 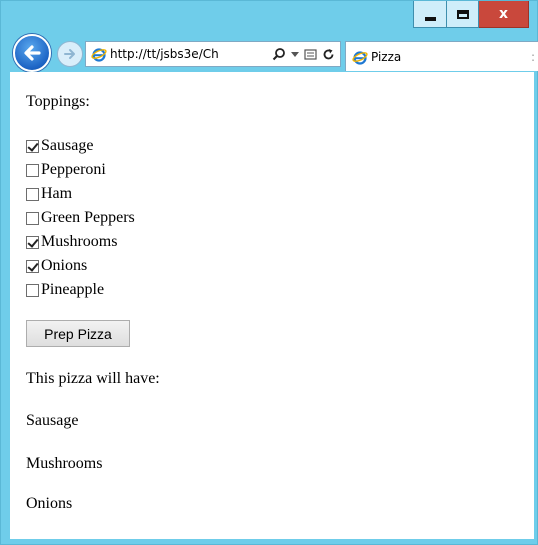 What do you see at coordinates (49, 503) in the screenshot?
I see `result-item: Onions` at bounding box center [49, 503].